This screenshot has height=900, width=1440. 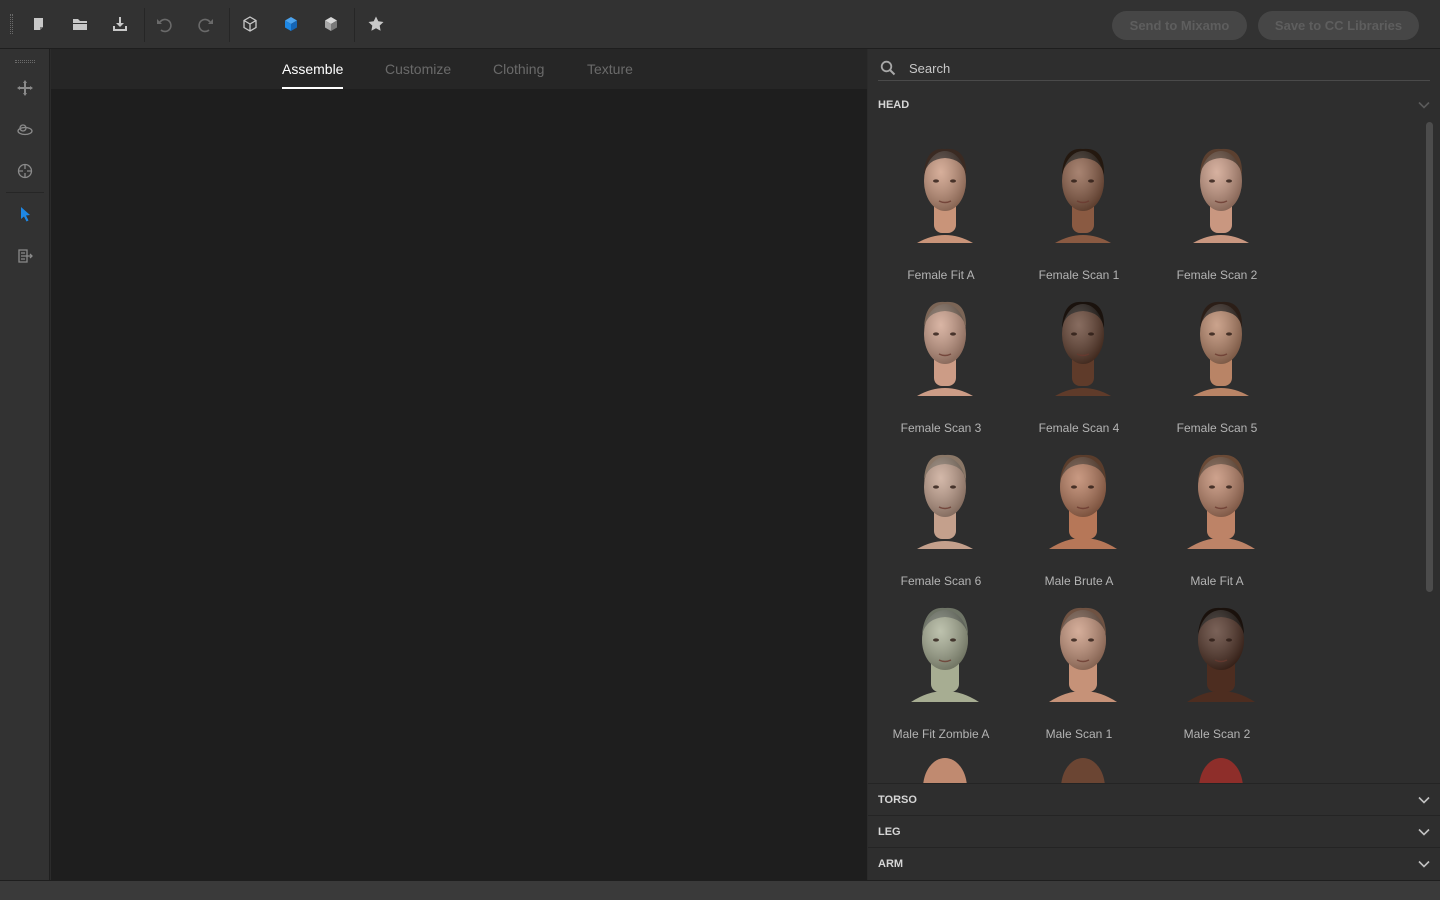 What do you see at coordinates (720, 24) in the screenshot?
I see `top-toolbar: Send to Mixamo Save to CC Libraries` at bounding box center [720, 24].